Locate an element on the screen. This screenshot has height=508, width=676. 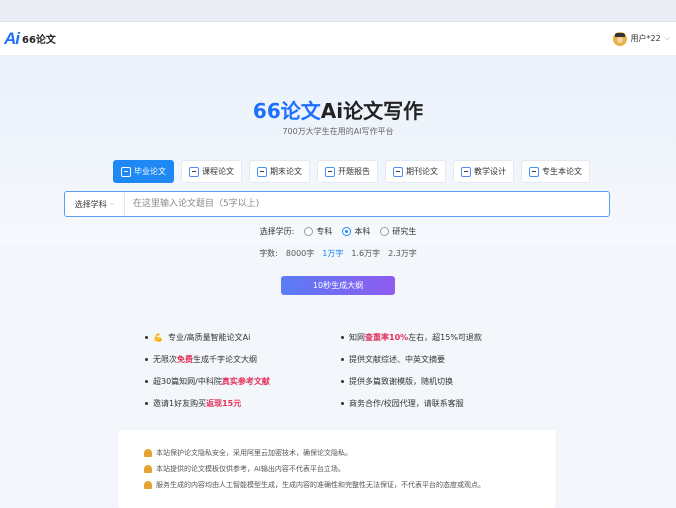
muscle-icon: 💪 is located at coordinates (158, 337).